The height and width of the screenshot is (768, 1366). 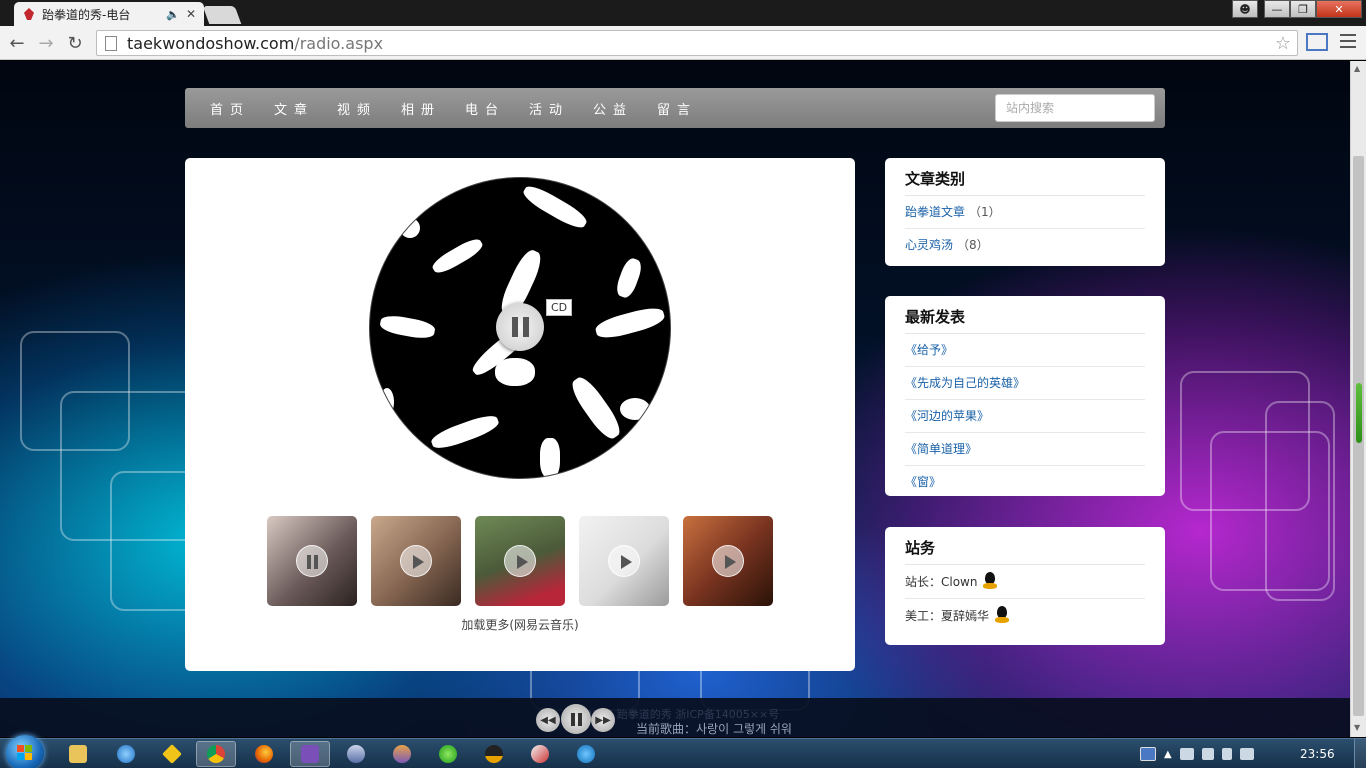 I want to click on nav-item-albums: 相册, so click(x=421, y=108).